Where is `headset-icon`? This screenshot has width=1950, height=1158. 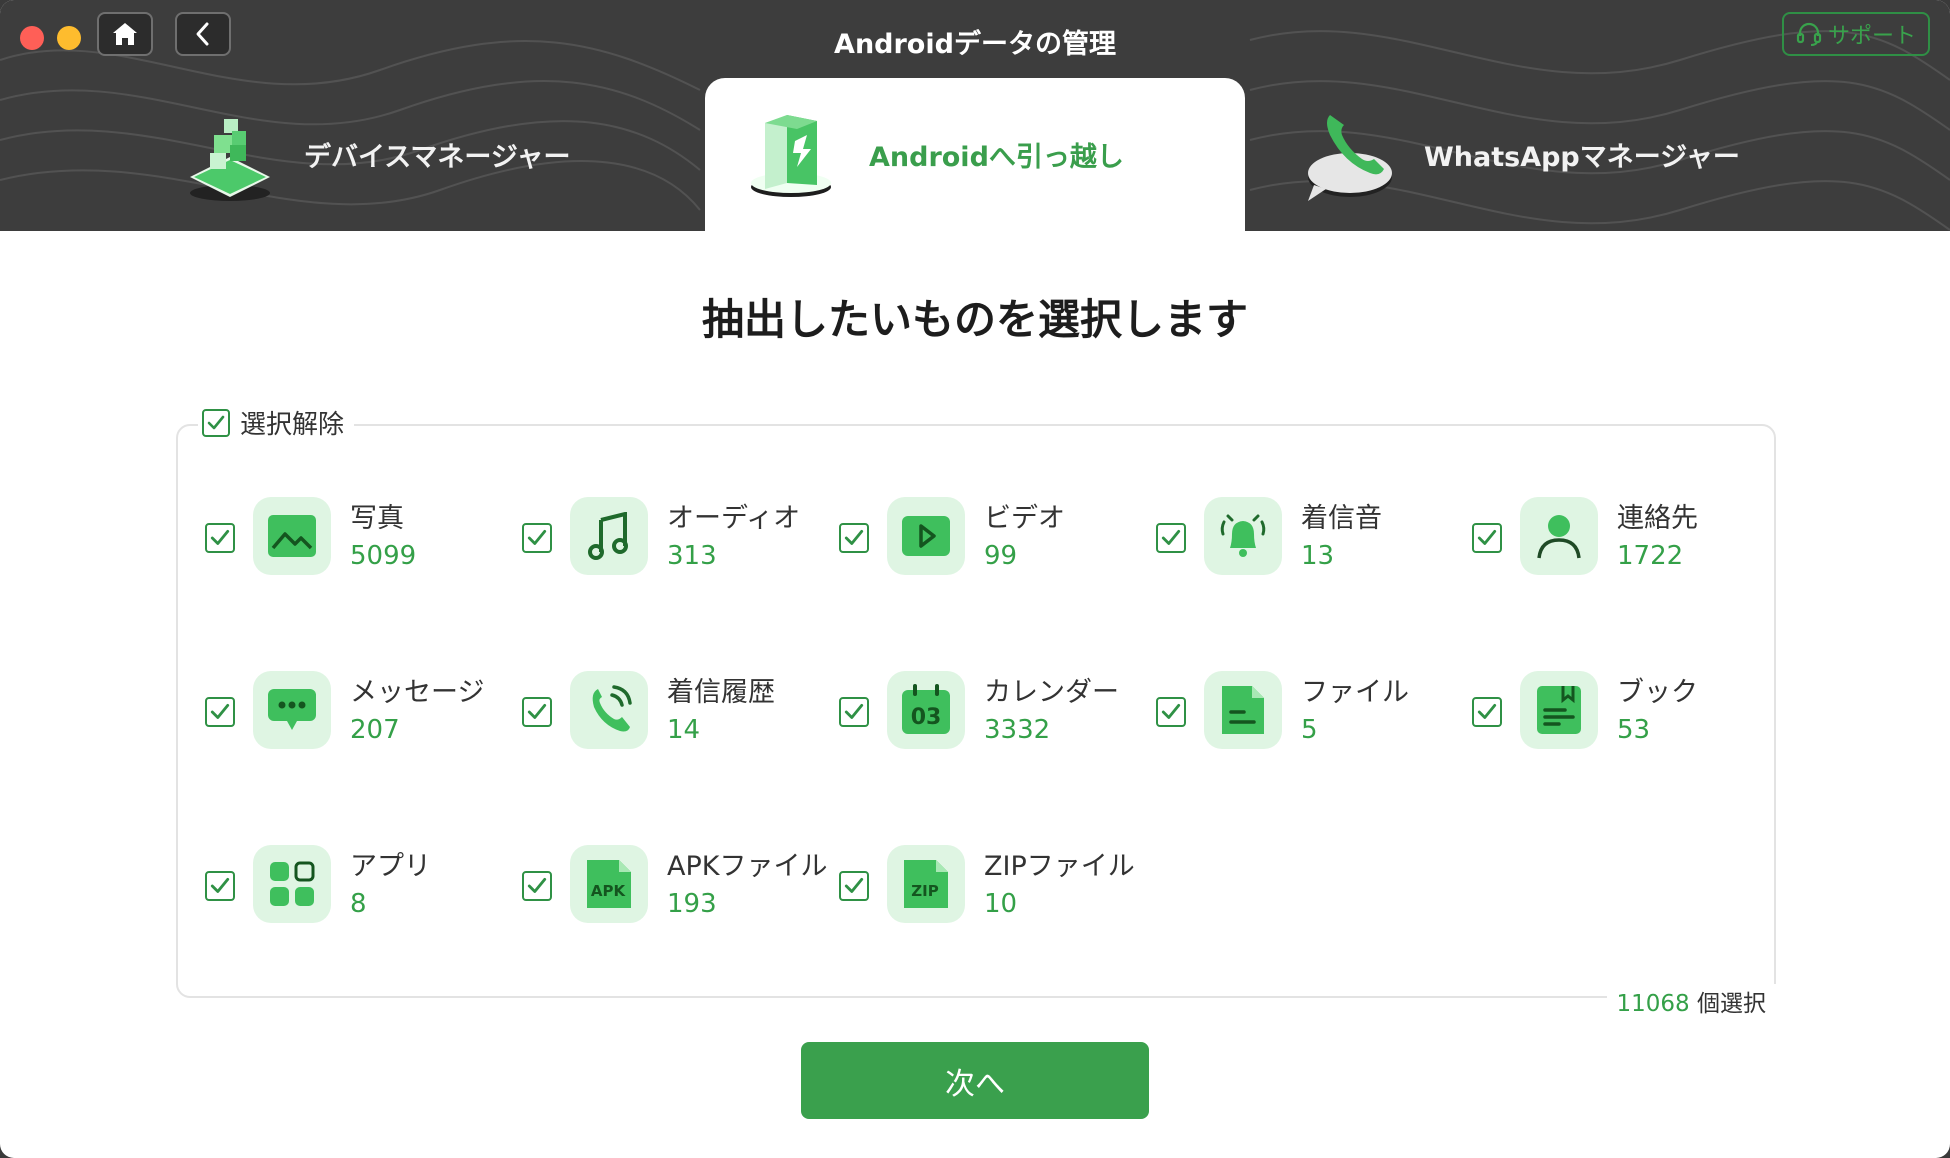
headset-icon is located at coordinates (1809, 34).